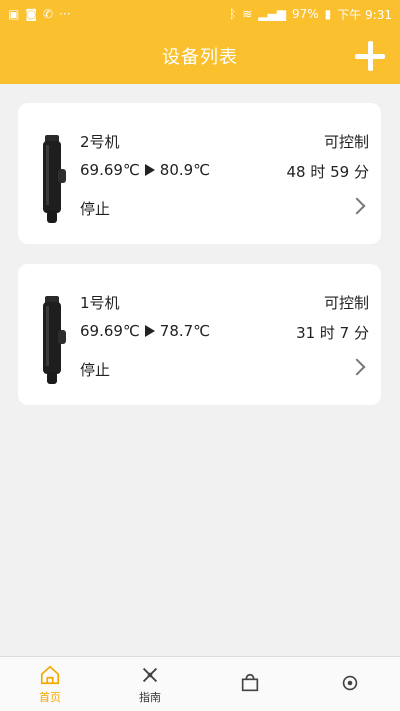 The width and height of the screenshot is (400, 711). Describe the element at coordinates (150, 674) in the screenshot. I see `guide-icon` at that location.